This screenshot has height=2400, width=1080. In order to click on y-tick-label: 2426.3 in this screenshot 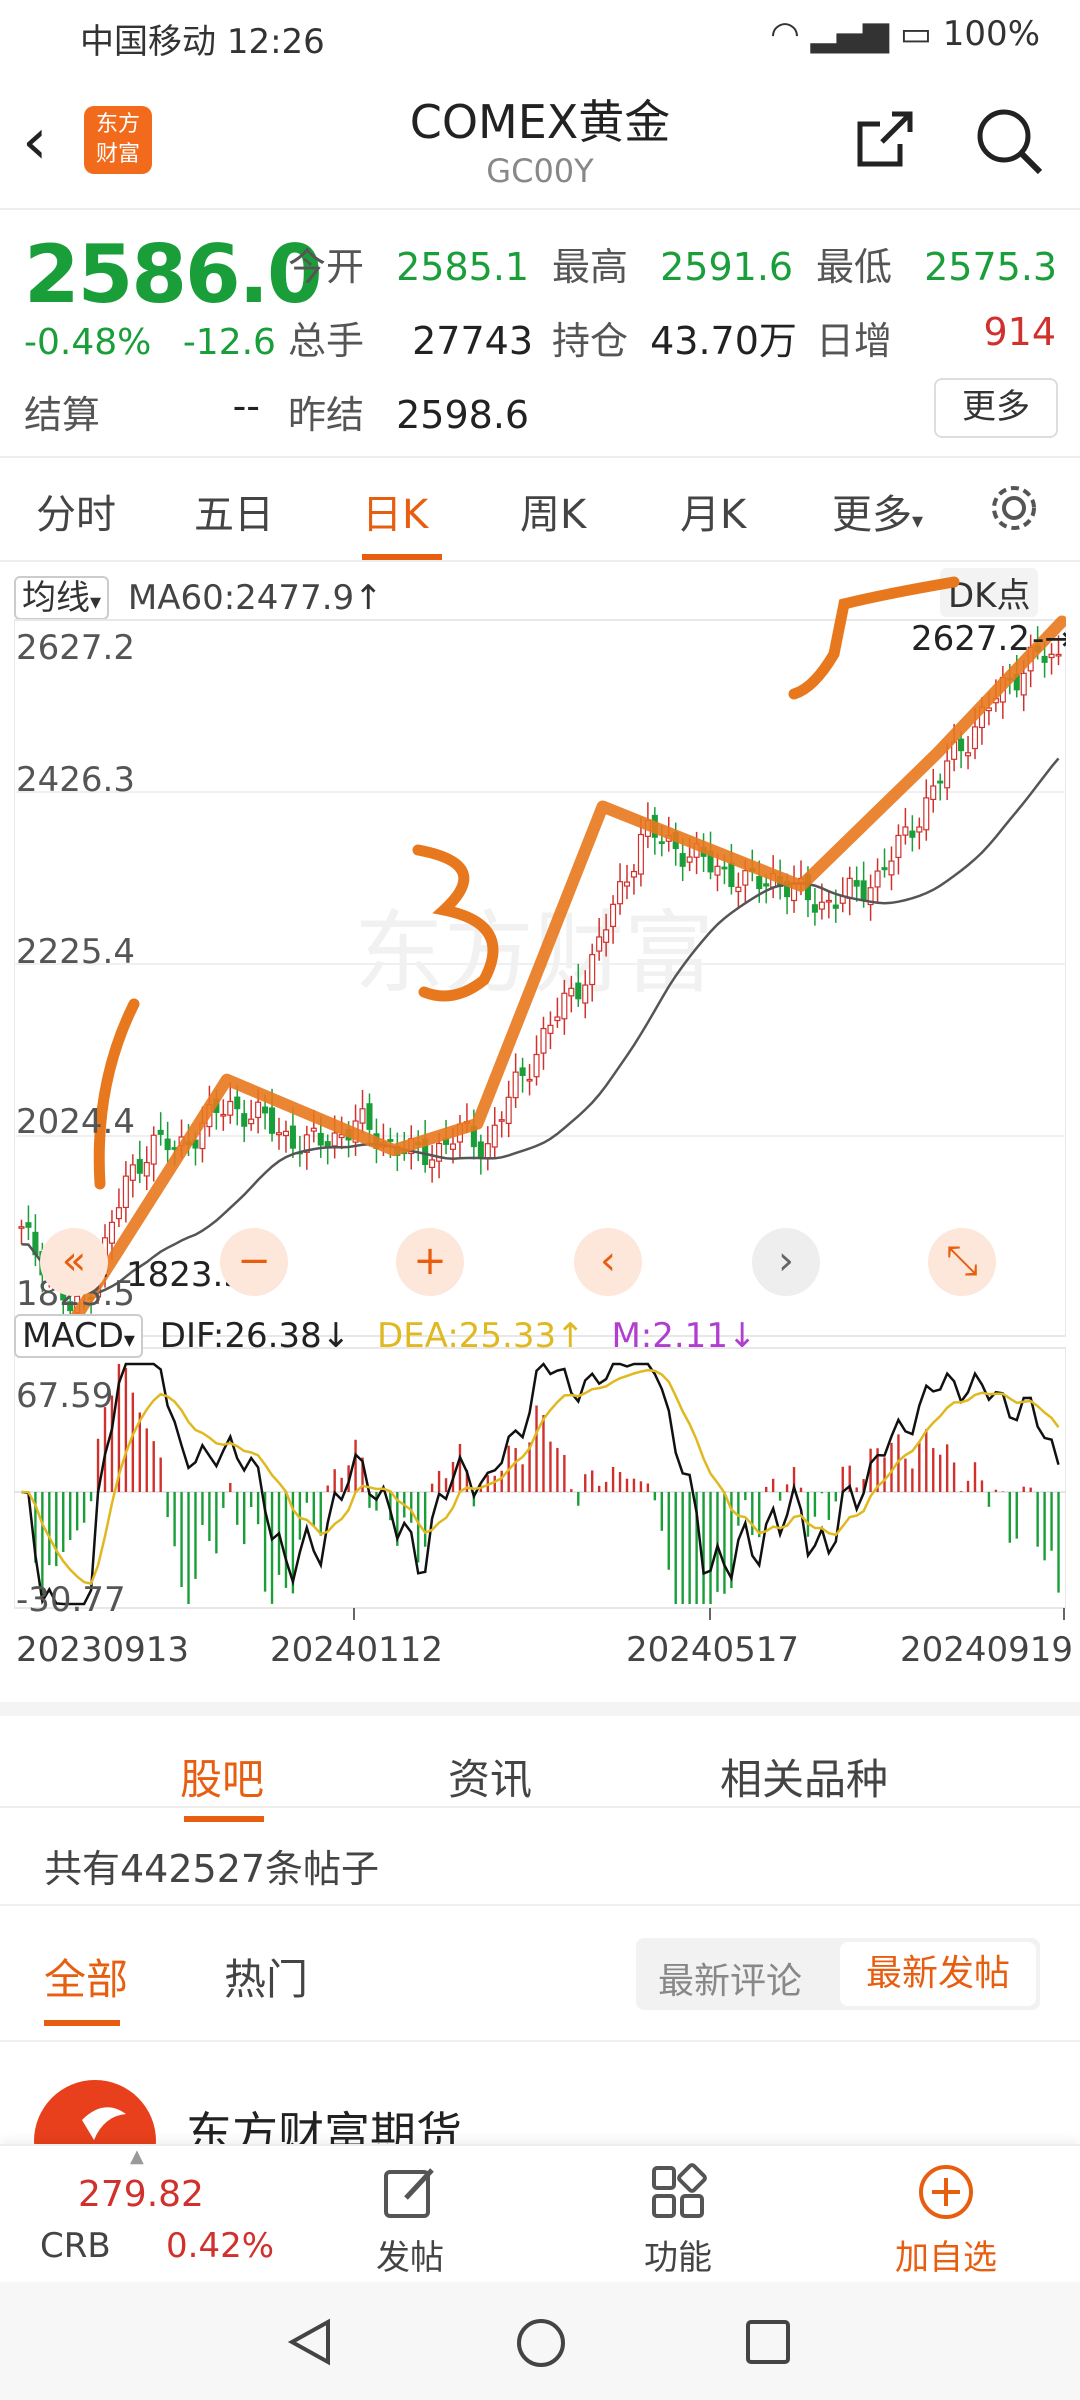, I will do `click(75, 780)`.